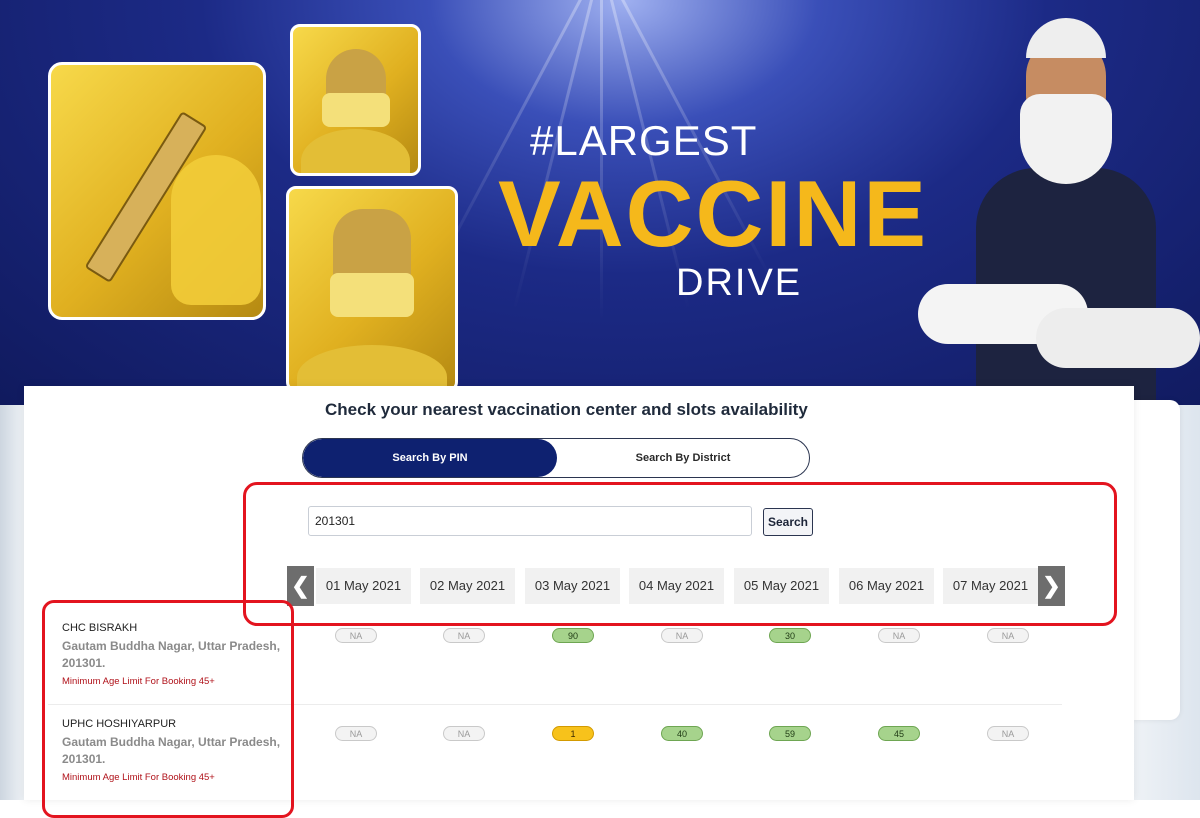 The width and height of the screenshot is (1200, 818). What do you see at coordinates (644, 140) in the screenshot?
I see `banner-hashtag: #LARGEST` at bounding box center [644, 140].